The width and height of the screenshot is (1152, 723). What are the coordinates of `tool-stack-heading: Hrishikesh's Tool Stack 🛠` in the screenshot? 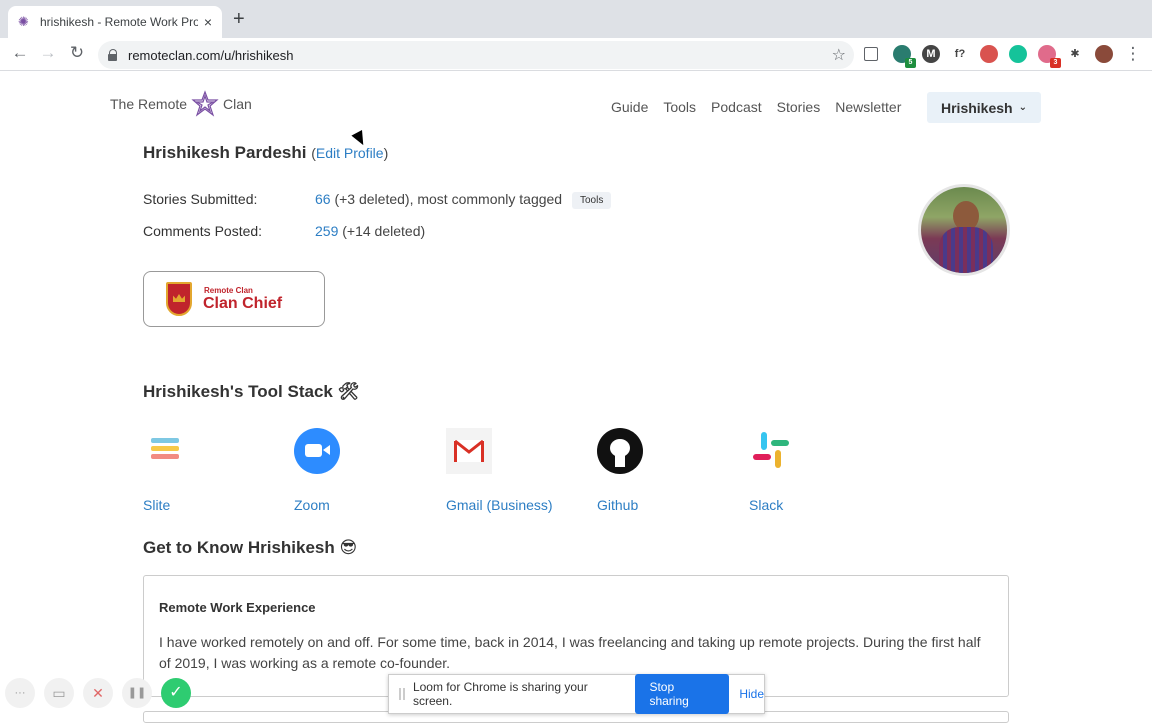 It's located at (251, 391).